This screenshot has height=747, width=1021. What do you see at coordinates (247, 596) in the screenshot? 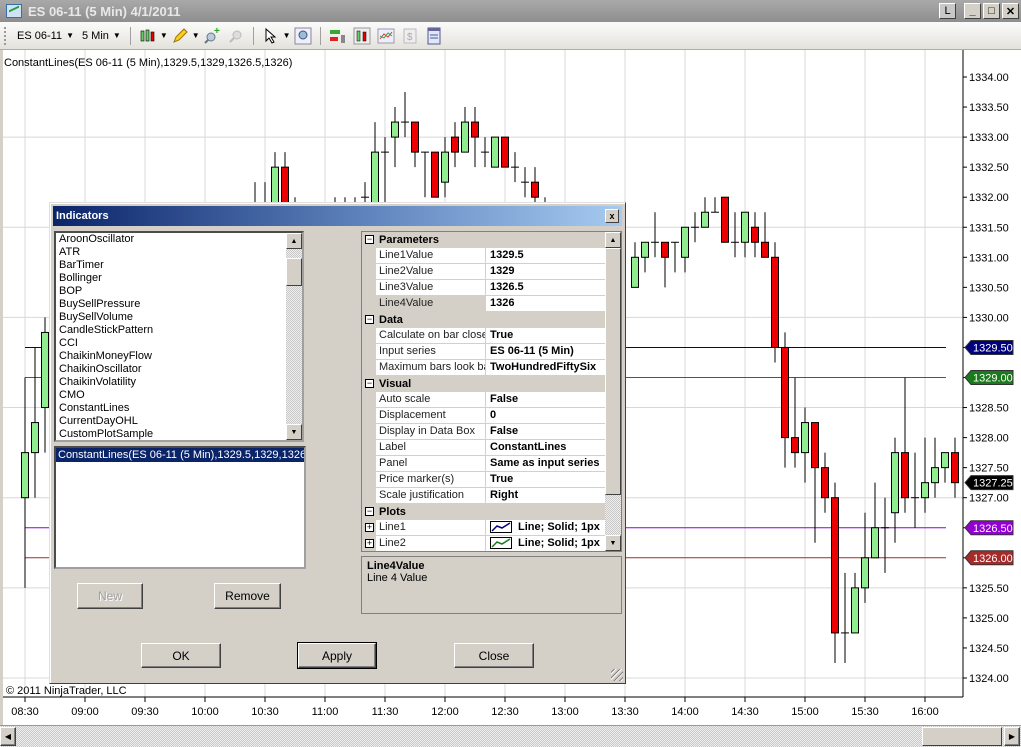
I see `remove-button: Remove` at bounding box center [247, 596].